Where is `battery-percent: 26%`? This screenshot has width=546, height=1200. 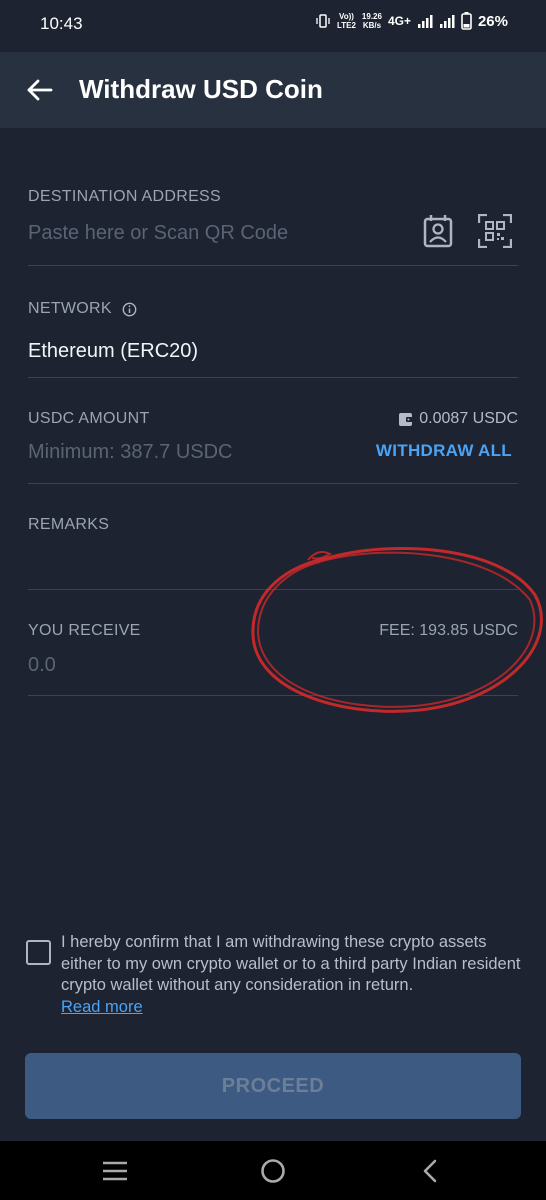
battery-percent: 26% is located at coordinates (492, 21).